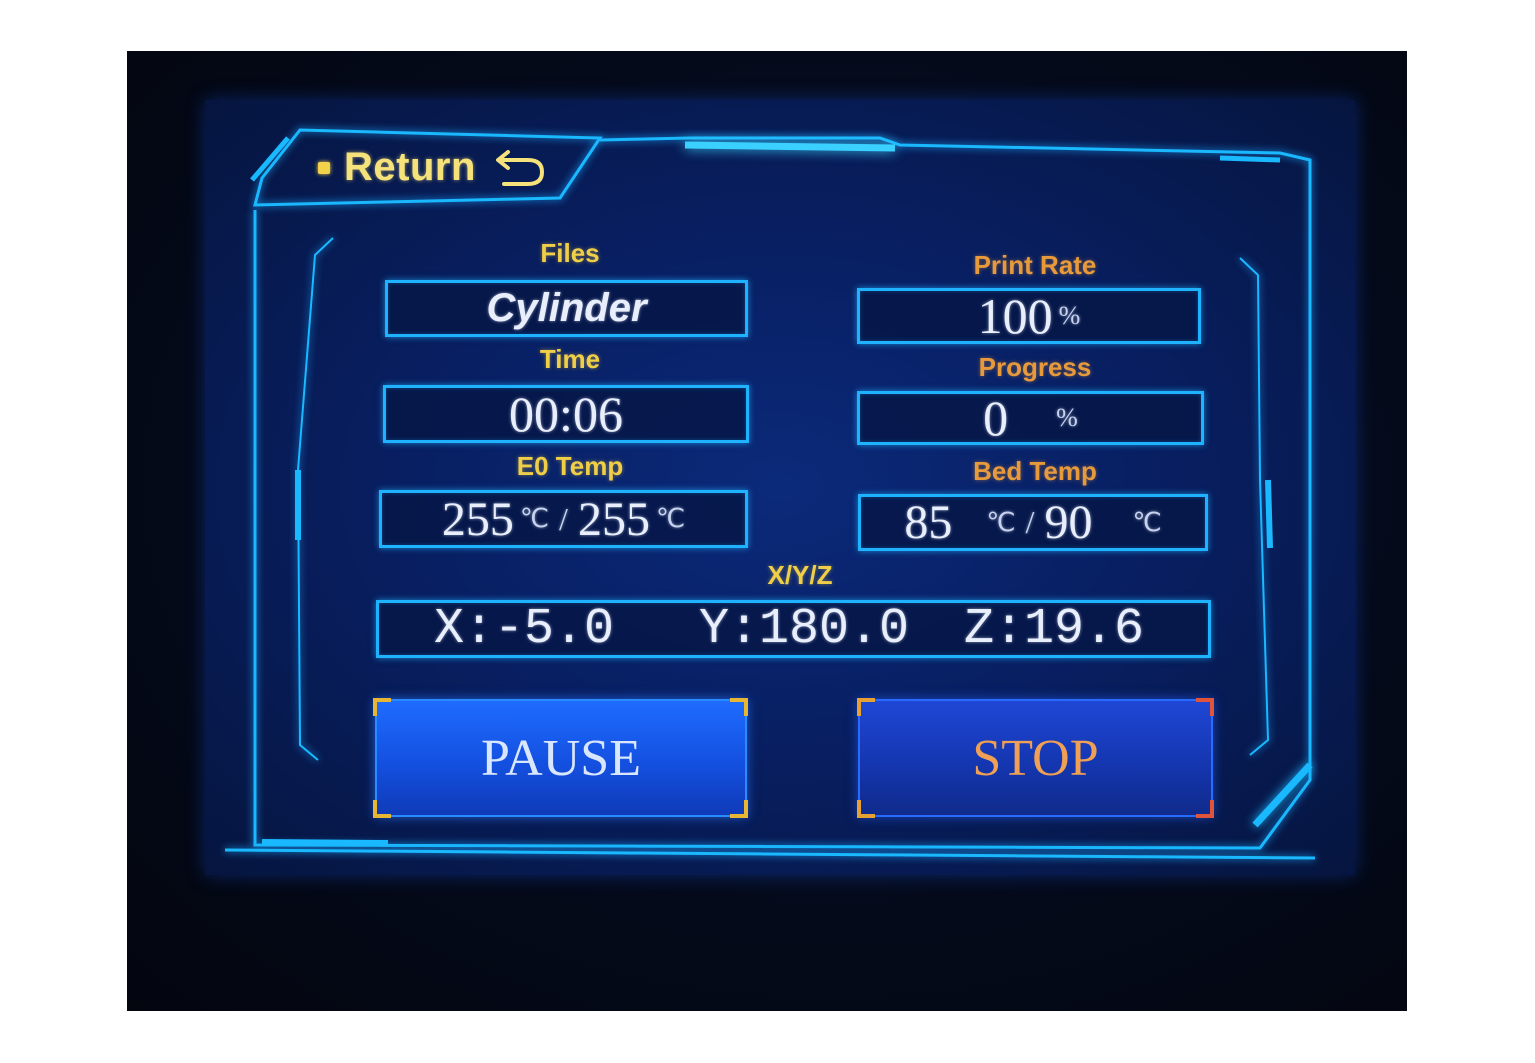 The width and height of the screenshot is (1535, 1063). I want to click on xyz-label: X/Y/Z, so click(800, 575).